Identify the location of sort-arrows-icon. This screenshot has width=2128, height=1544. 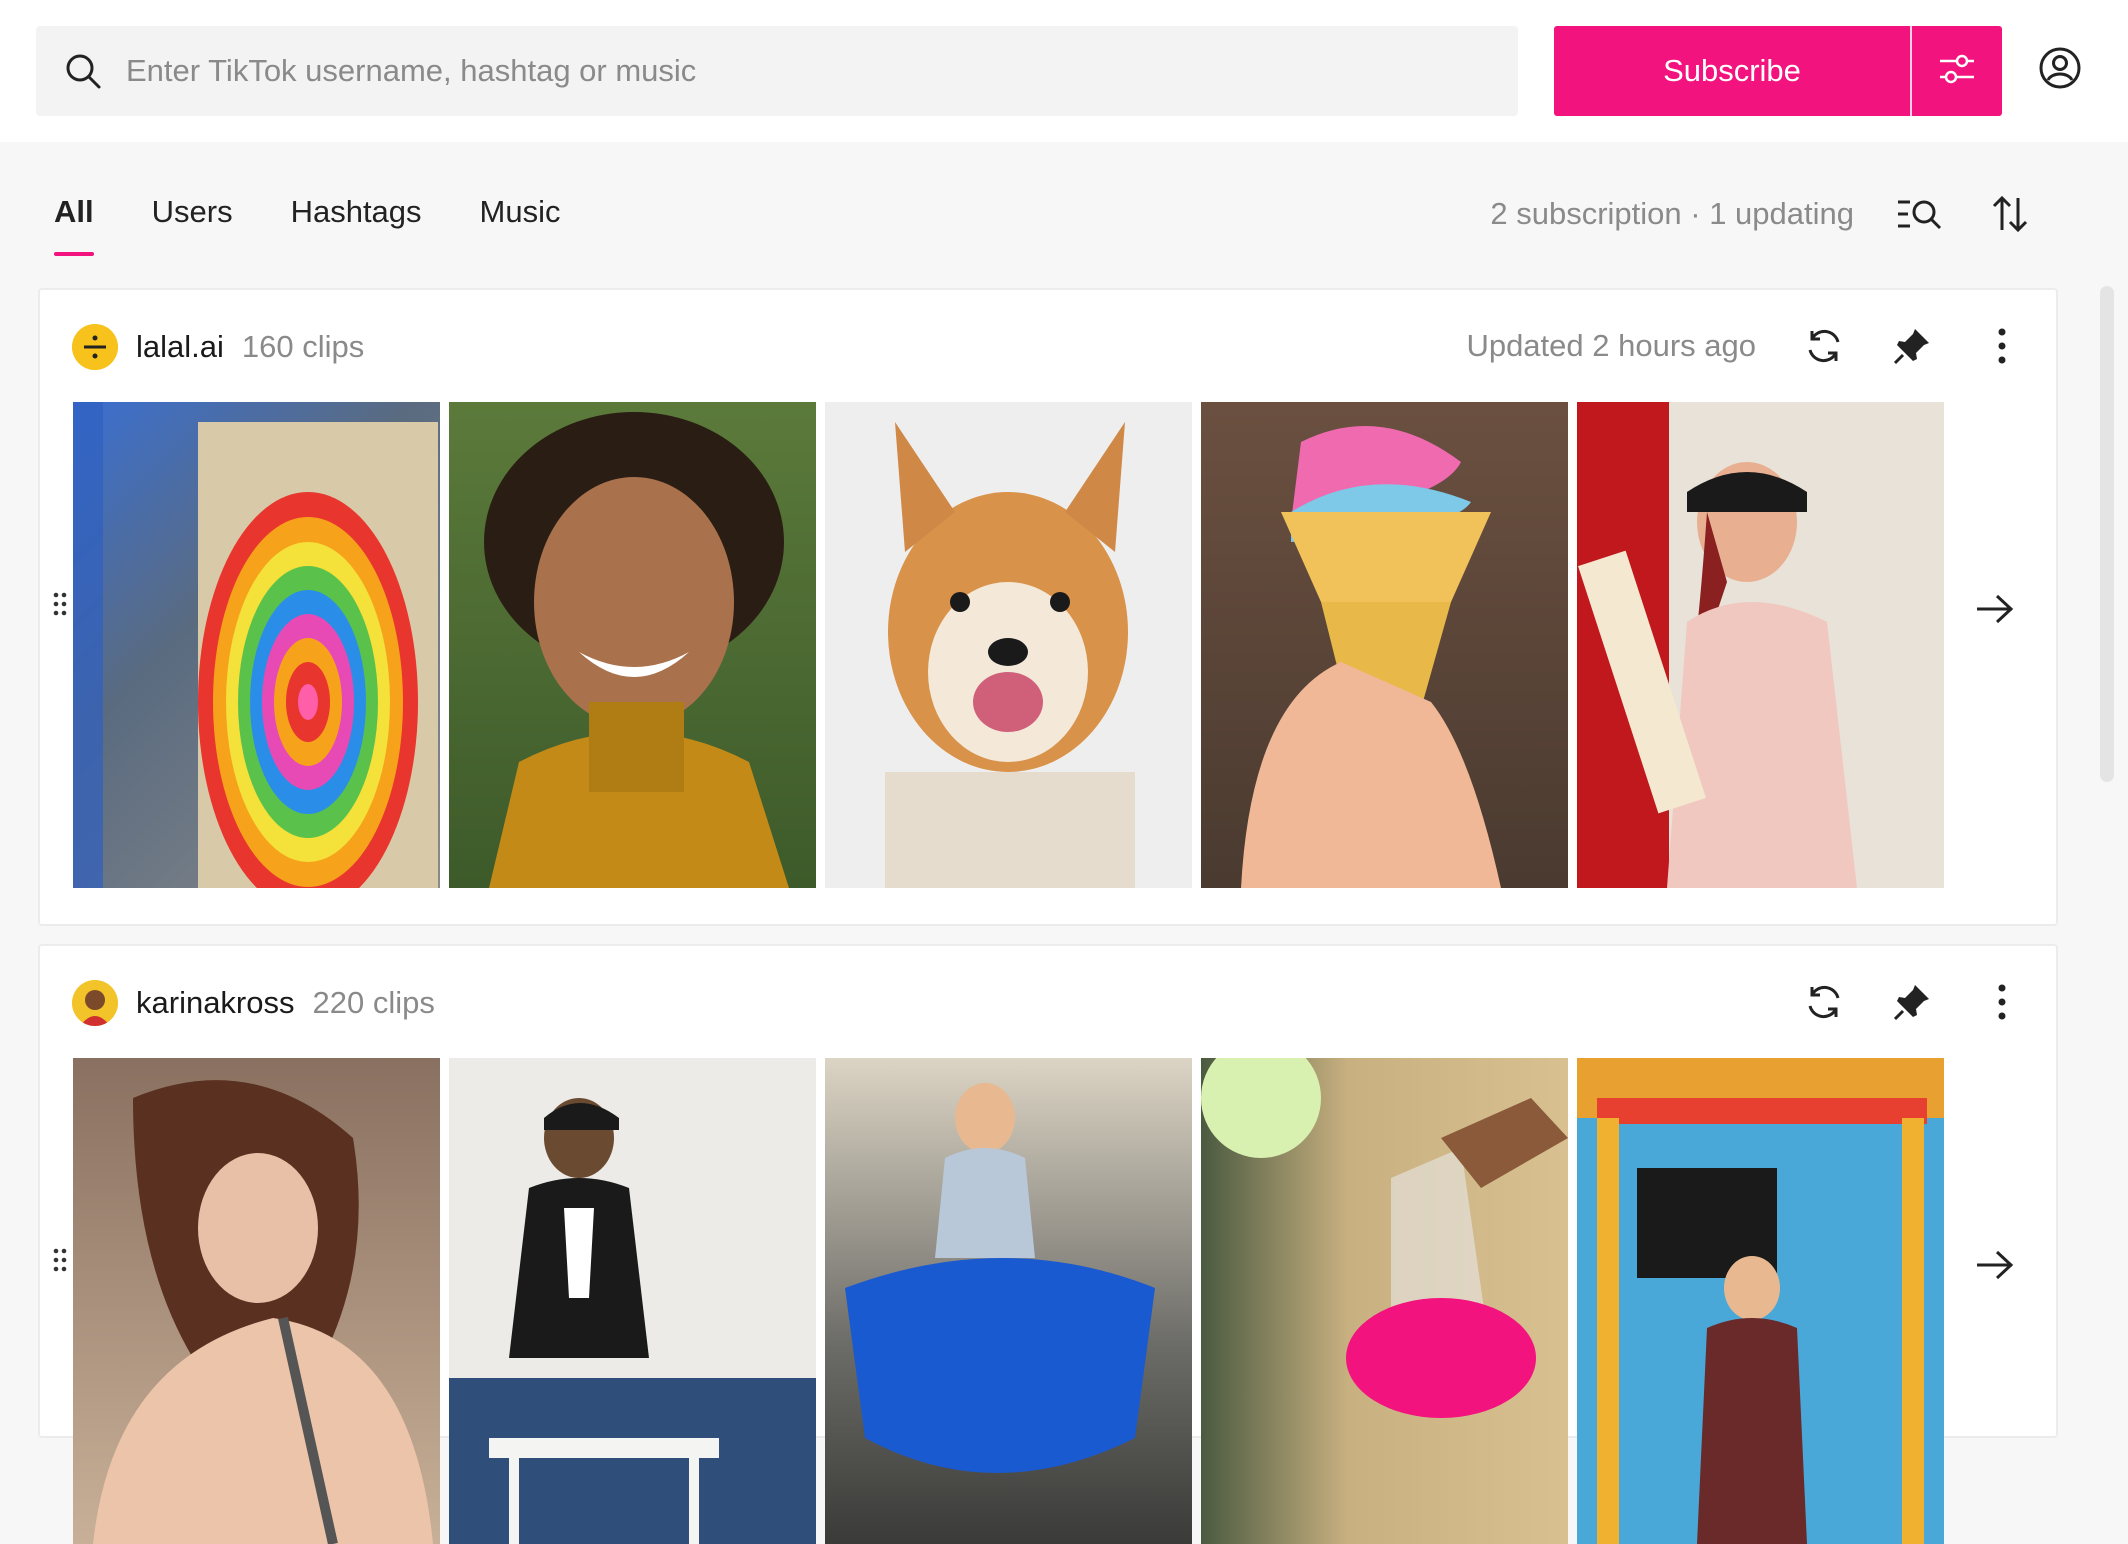
(2010, 216).